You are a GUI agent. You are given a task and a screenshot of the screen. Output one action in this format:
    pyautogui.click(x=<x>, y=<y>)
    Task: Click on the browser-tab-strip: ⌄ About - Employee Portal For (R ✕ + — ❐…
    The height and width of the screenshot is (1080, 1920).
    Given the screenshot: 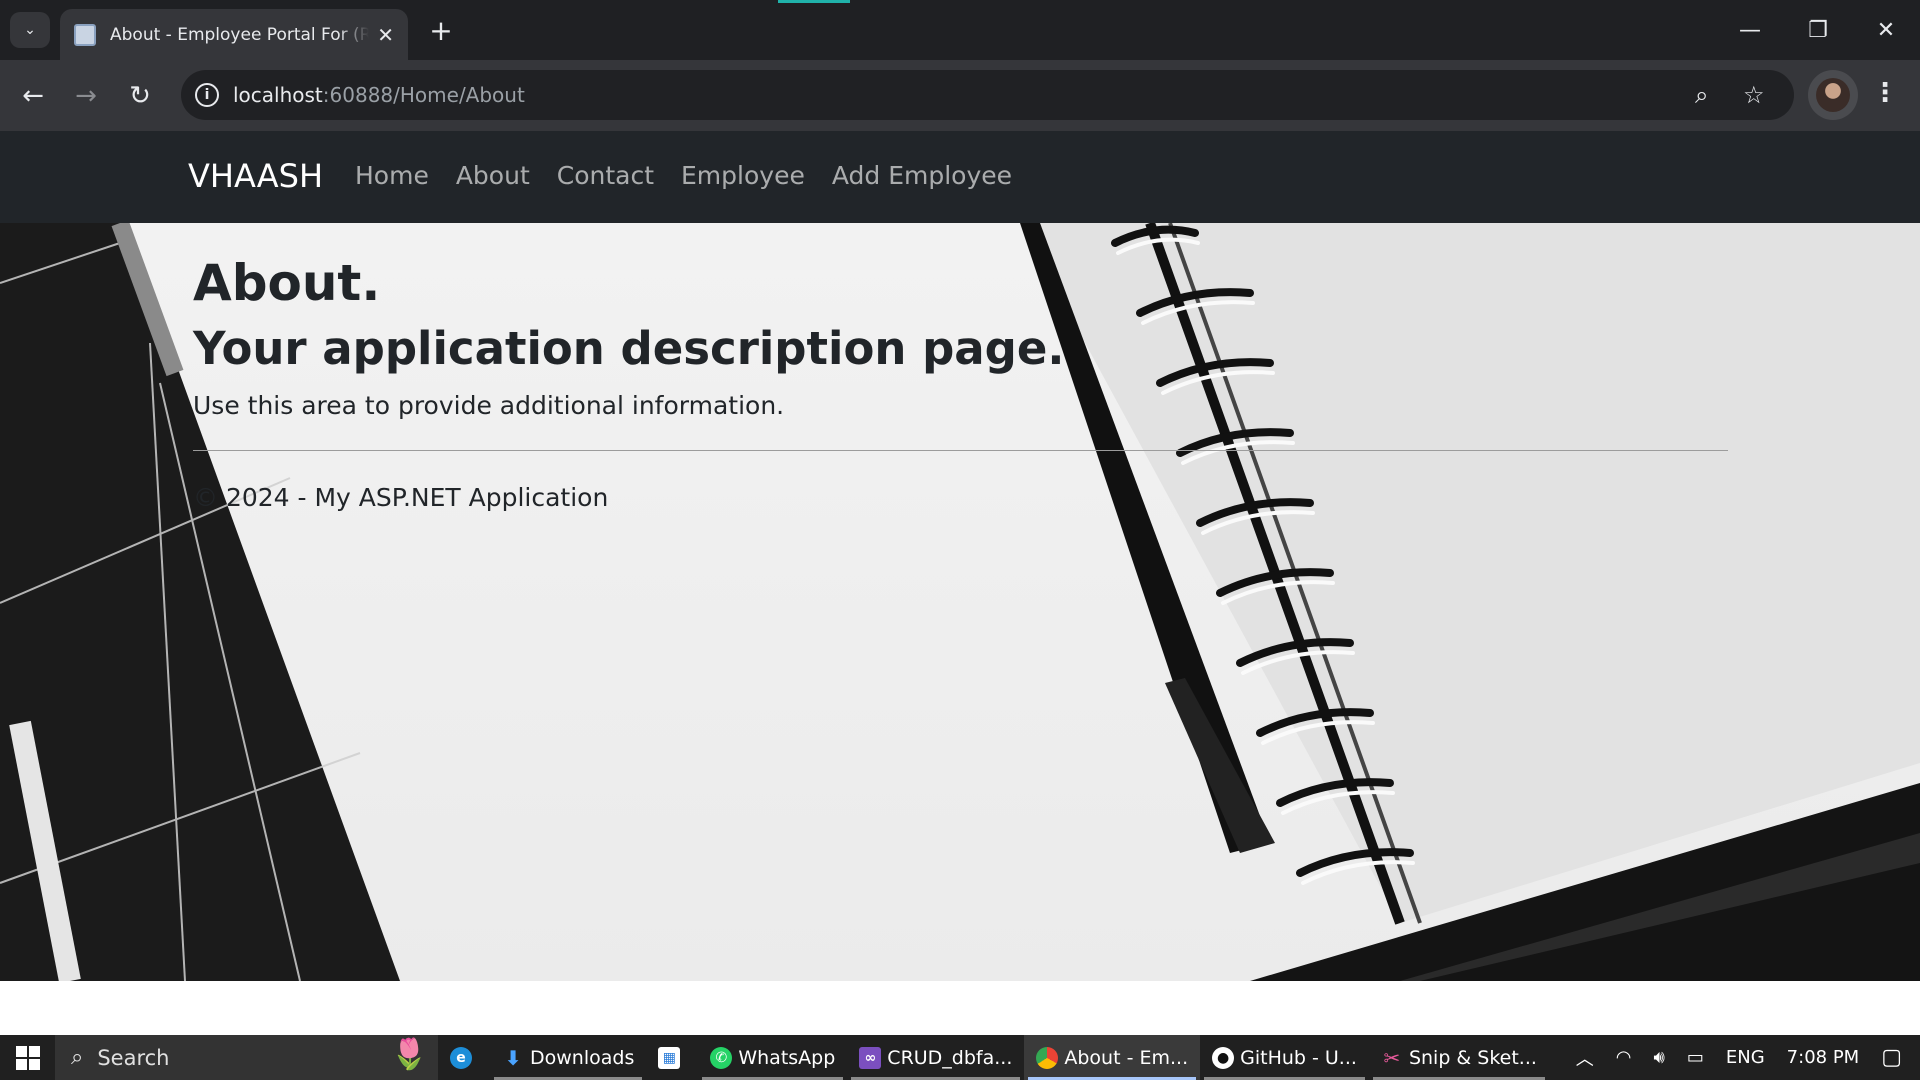 What is the action you would take?
    pyautogui.click(x=960, y=30)
    